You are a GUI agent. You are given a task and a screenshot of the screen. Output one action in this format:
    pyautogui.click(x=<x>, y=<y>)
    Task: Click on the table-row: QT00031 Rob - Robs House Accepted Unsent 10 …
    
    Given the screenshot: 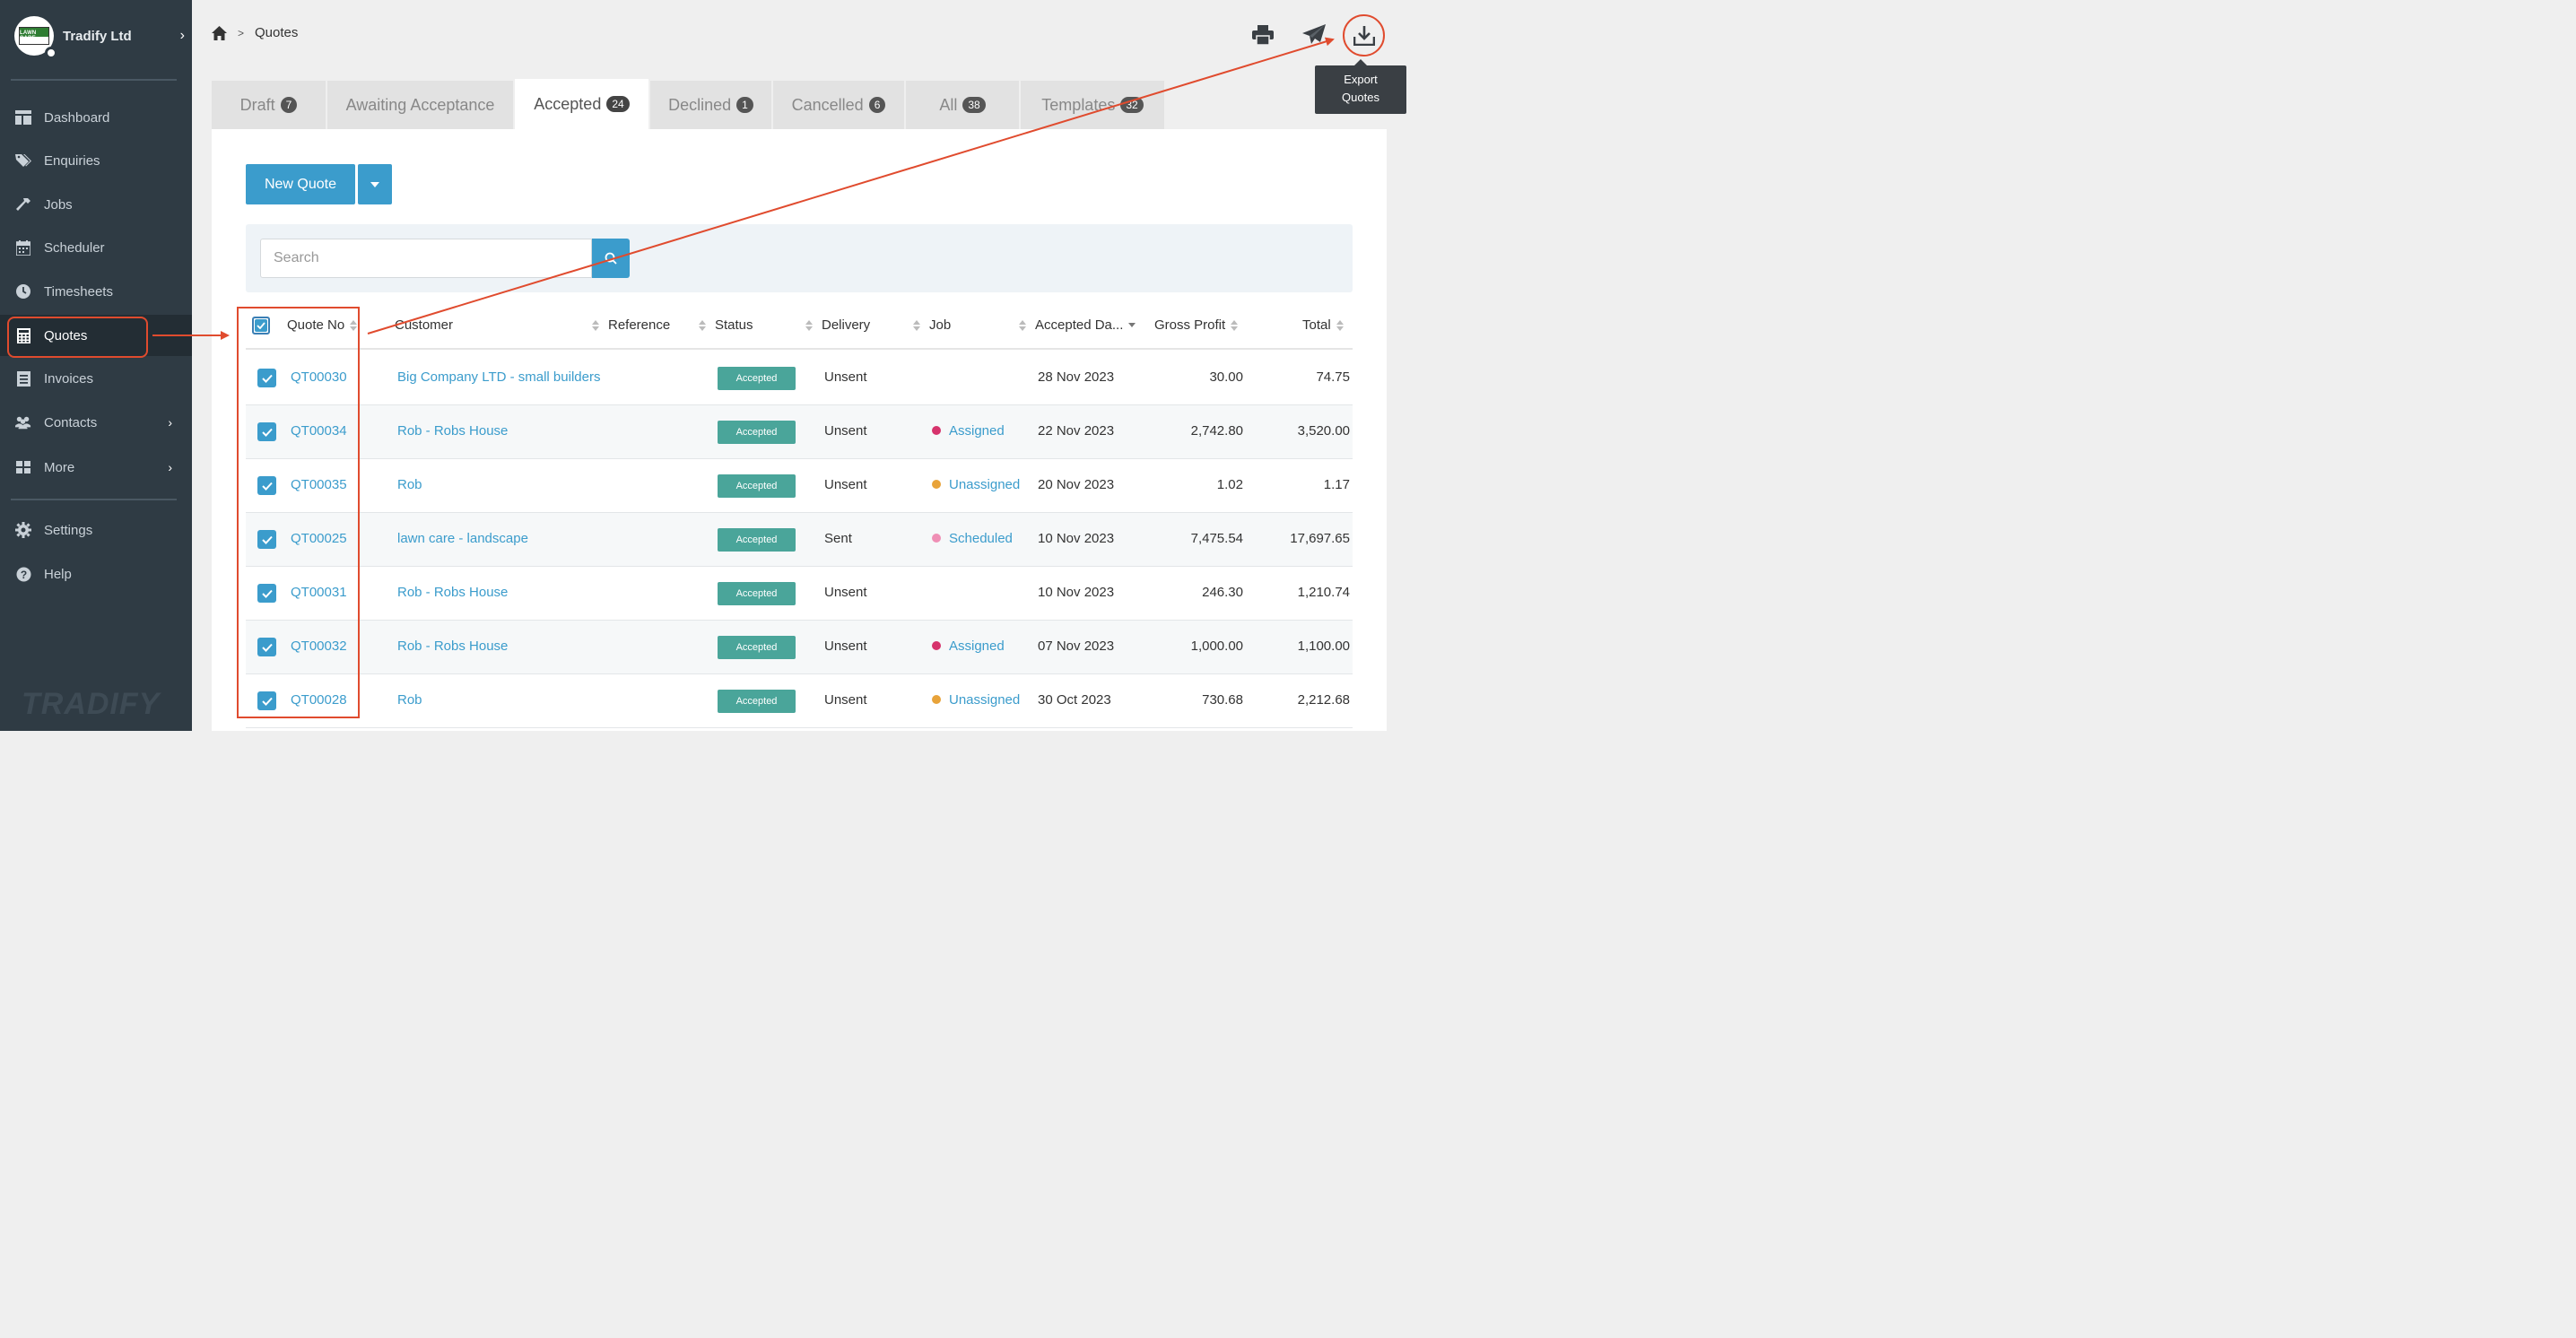 What is the action you would take?
    pyautogui.click(x=799, y=594)
    